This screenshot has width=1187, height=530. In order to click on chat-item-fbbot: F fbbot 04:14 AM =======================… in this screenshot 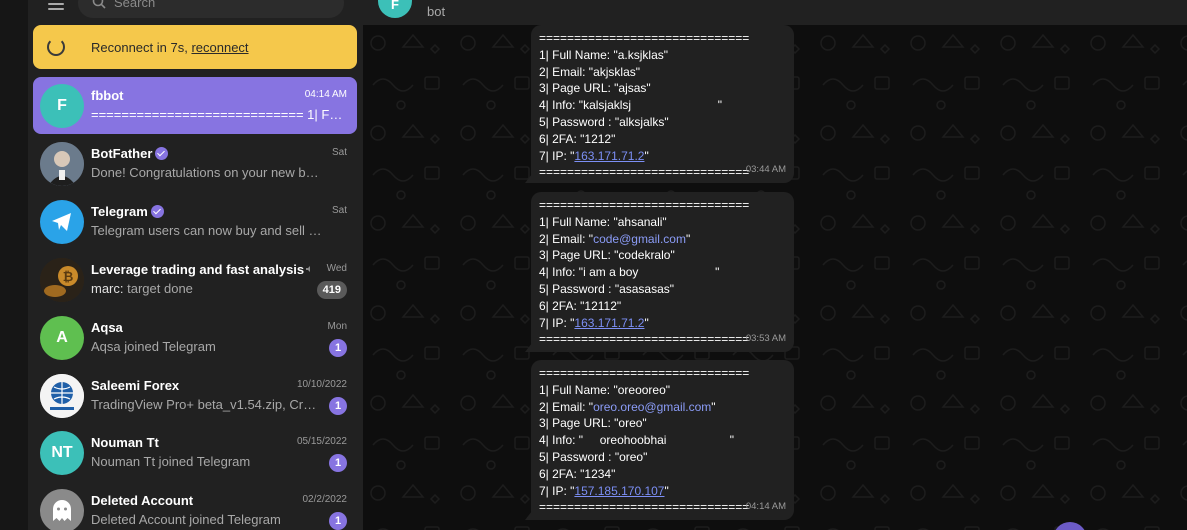, I will do `click(195, 105)`.